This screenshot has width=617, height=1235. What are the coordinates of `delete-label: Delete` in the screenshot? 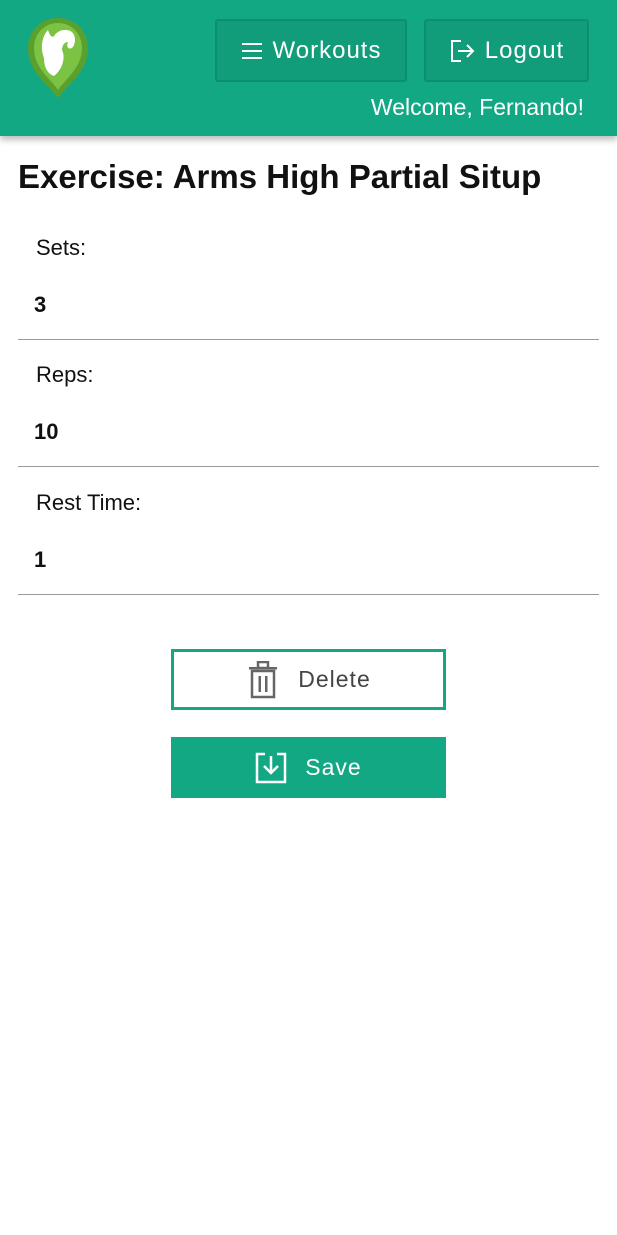 It's located at (334, 679).